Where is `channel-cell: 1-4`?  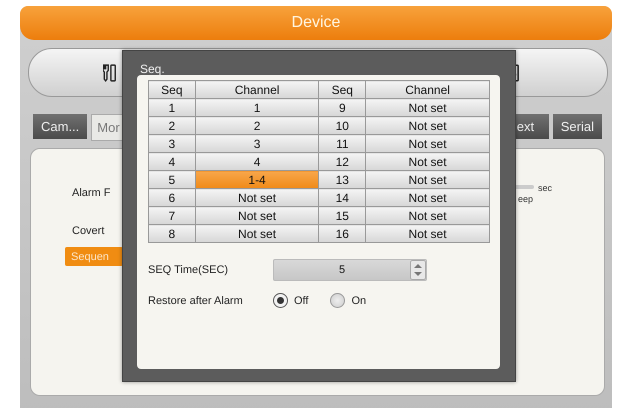
channel-cell: 1-4 is located at coordinates (257, 179).